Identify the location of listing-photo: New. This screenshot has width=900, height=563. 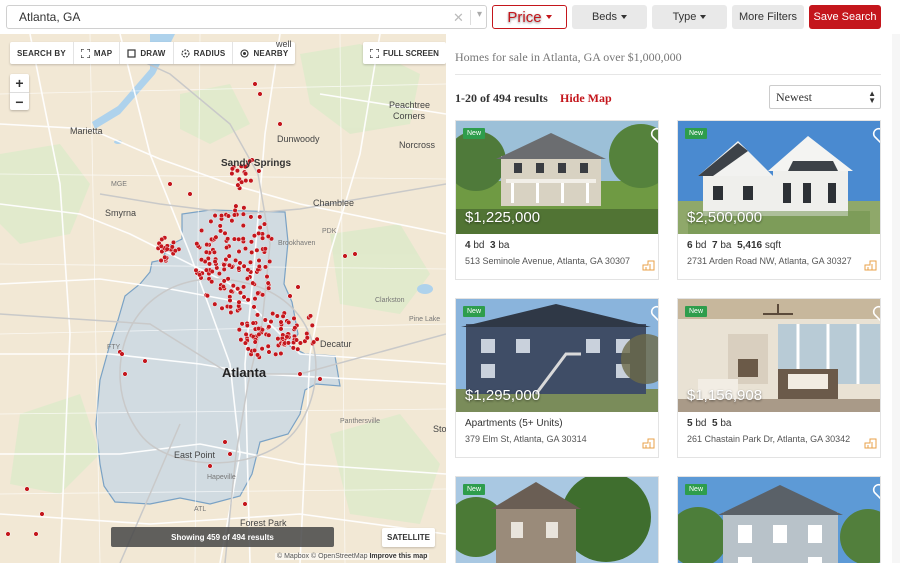
(557, 520).